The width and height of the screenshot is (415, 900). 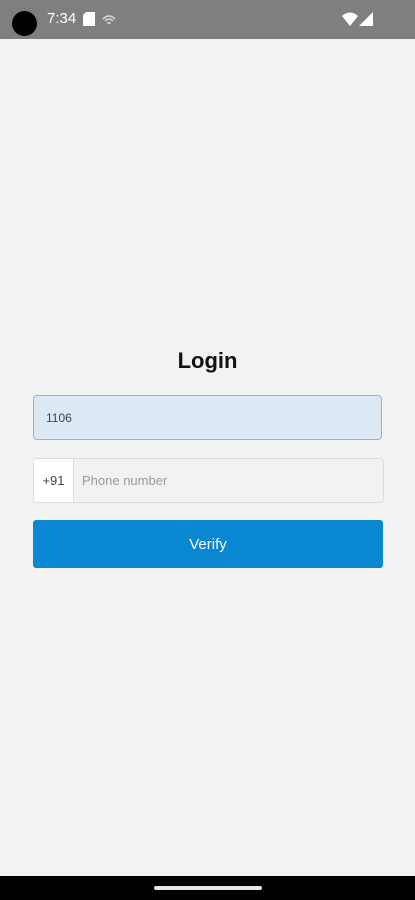 I want to click on wifi-icon, so click(x=350, y=21).